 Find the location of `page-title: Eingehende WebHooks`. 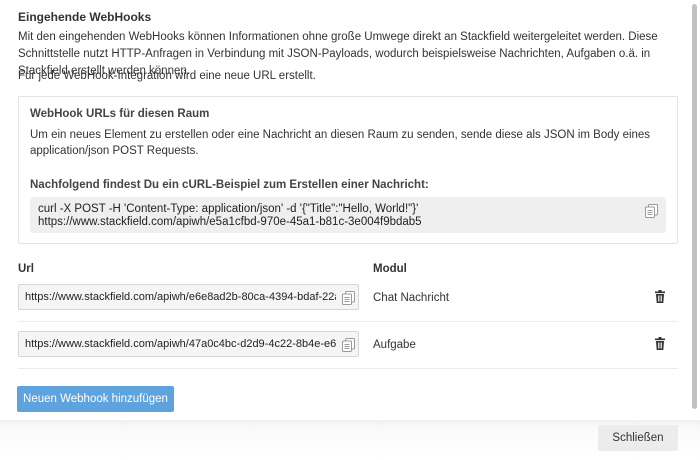

page-title: Eingehende WebHooks is located at coordinates (85, 17).